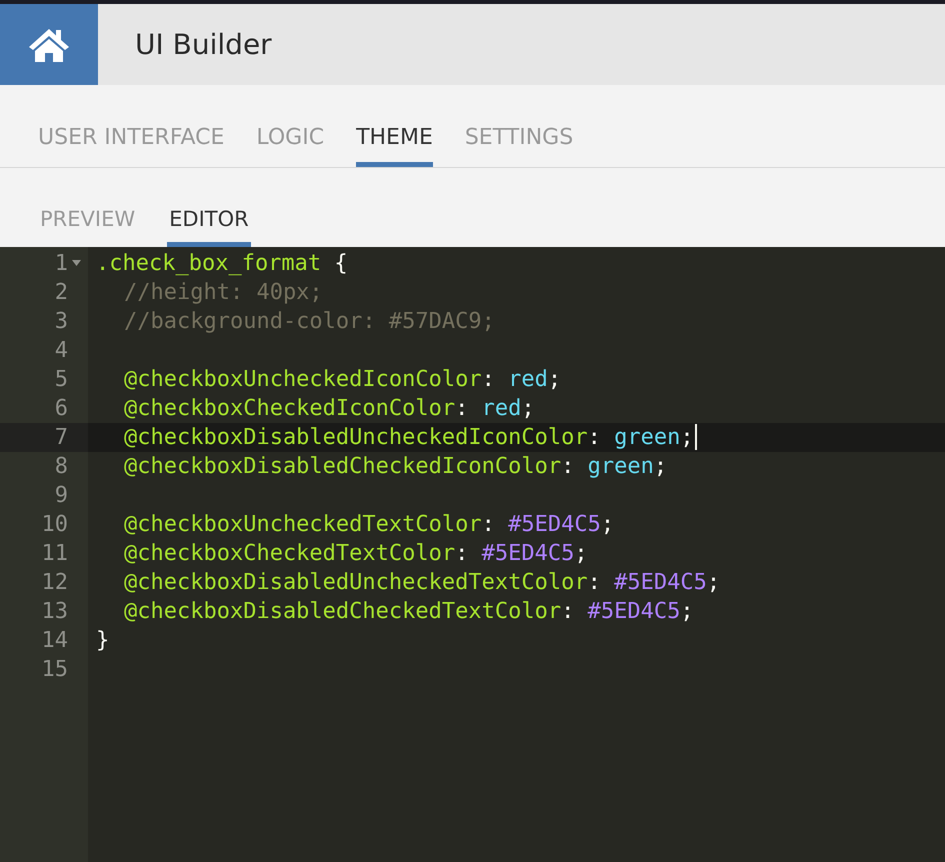 The image size is (945, 862). What do you see at coordinates (356, 582) in the screenshot?
I see `code-token: @checkboxDisabledUncheckedTextColor` at bounding box center [356, 582].